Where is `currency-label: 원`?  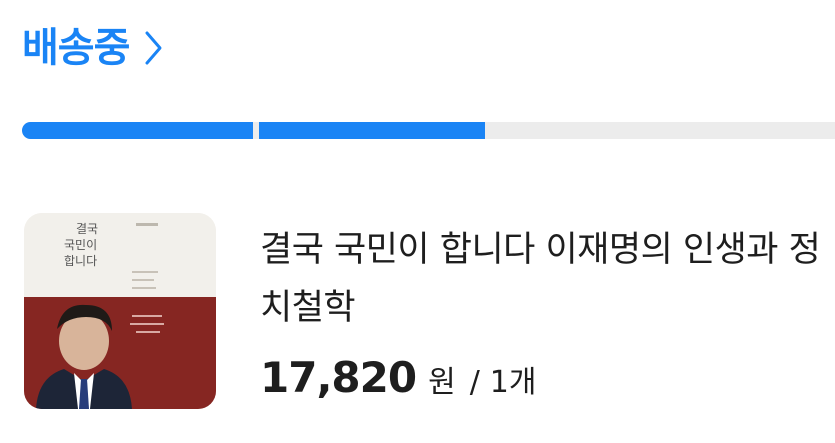 currency-label: 원 is located at coordinates (442, 382).